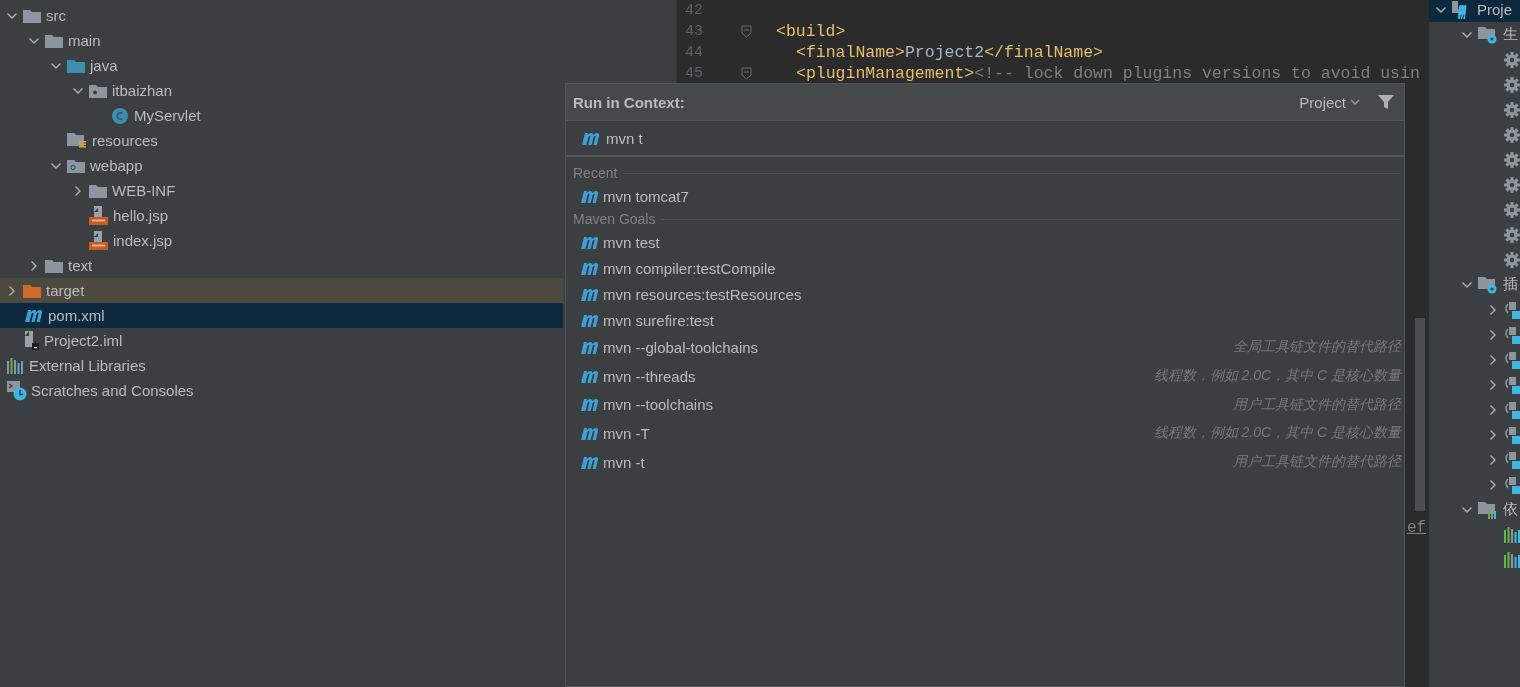 The width and height of the screenshot is (1520, 687). I want to click on tree-item: 插, so click(1474, 284).